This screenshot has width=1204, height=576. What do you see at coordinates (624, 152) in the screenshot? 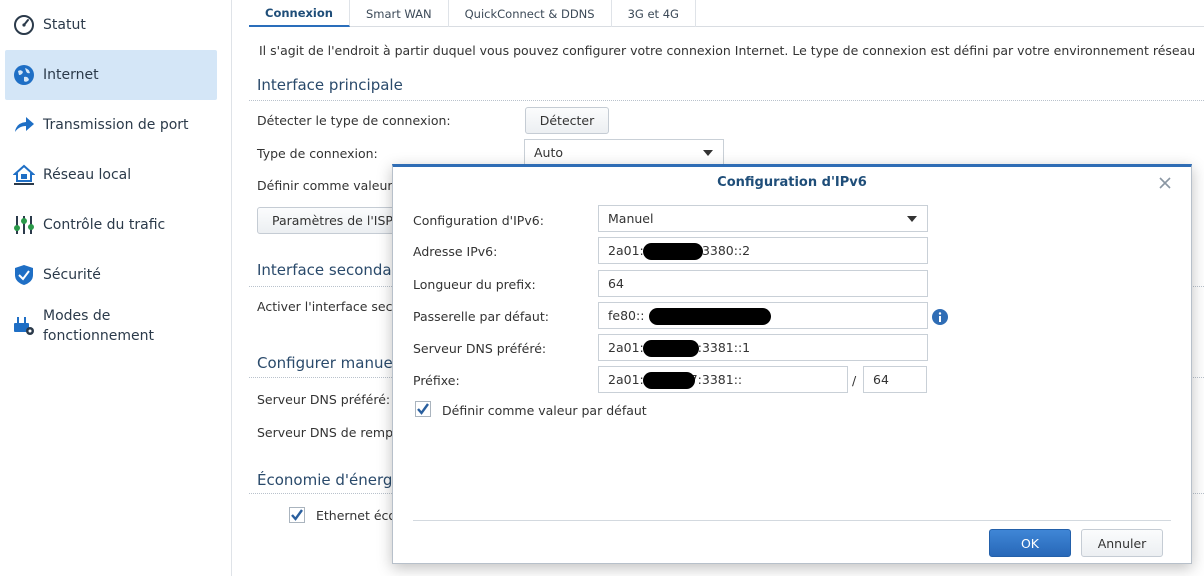
I see `conn-type-select: Auto` at bounding box center [624, 152].